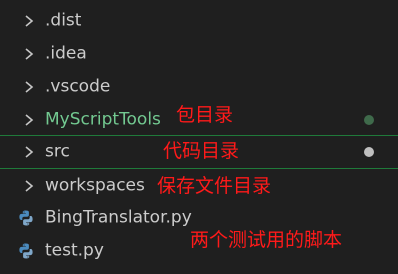 Image resolution: width=398 pixels, height=274 pixels. What do you see at coordinates (266, 240) in the screenshot?
I see `annotation-test-scripts: 两个测试用的脚本` at bounding box center [266, 240].